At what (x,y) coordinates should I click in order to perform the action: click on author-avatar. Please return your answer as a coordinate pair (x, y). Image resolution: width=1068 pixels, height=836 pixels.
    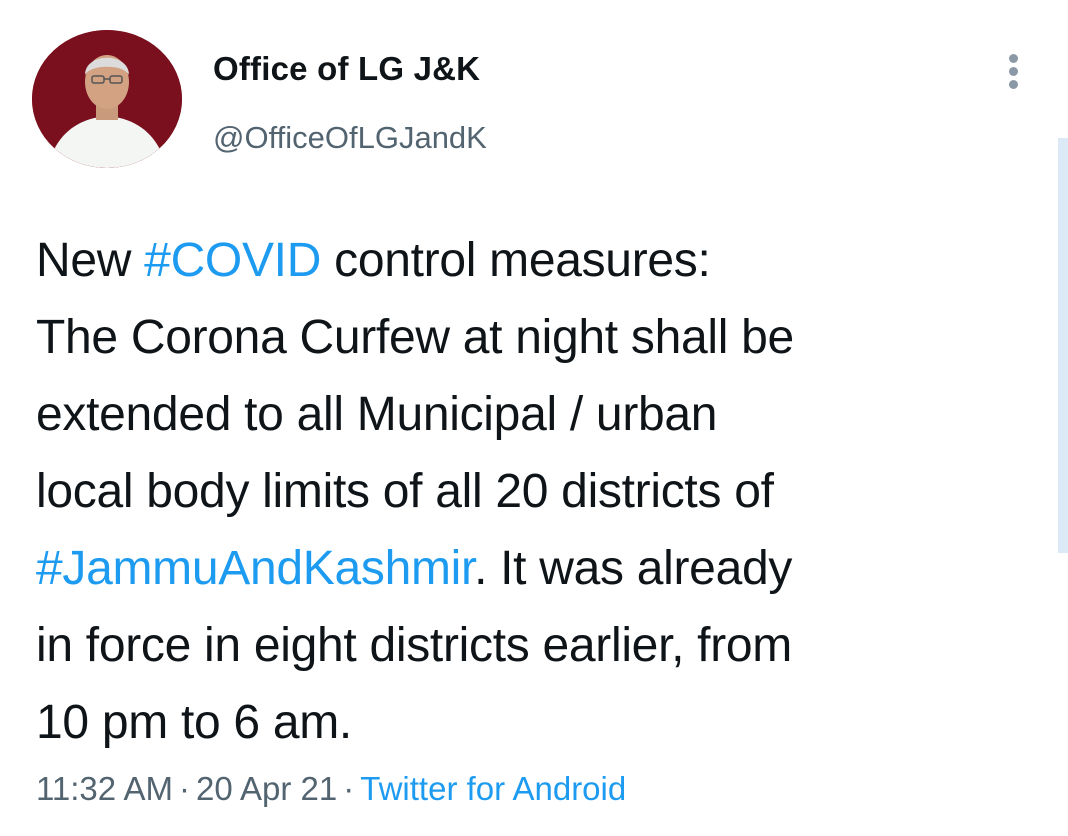
    Looking at the image, I should click on (107, 99).